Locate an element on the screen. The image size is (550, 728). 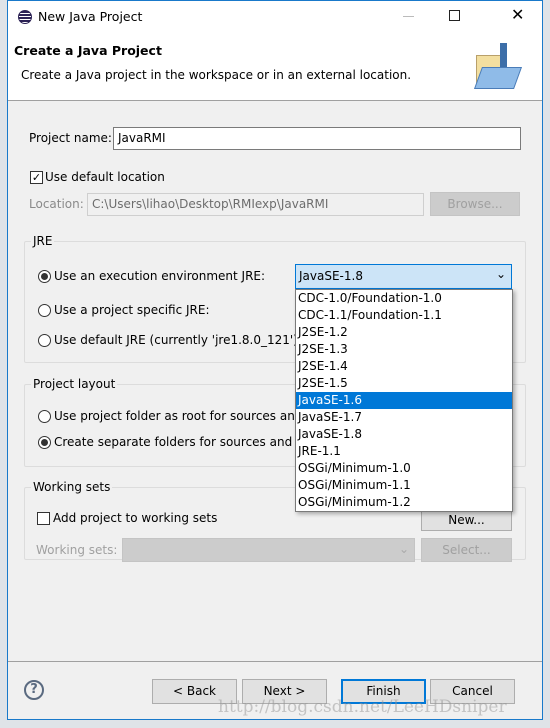
project-name-label: Project name: is located at coordinates (70, 138).